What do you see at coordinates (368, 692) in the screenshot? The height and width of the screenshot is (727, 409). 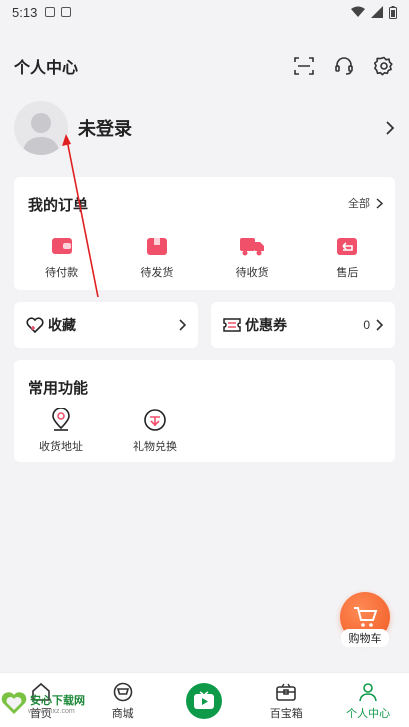 I see `person-icon` at bounding box center [368, 692].